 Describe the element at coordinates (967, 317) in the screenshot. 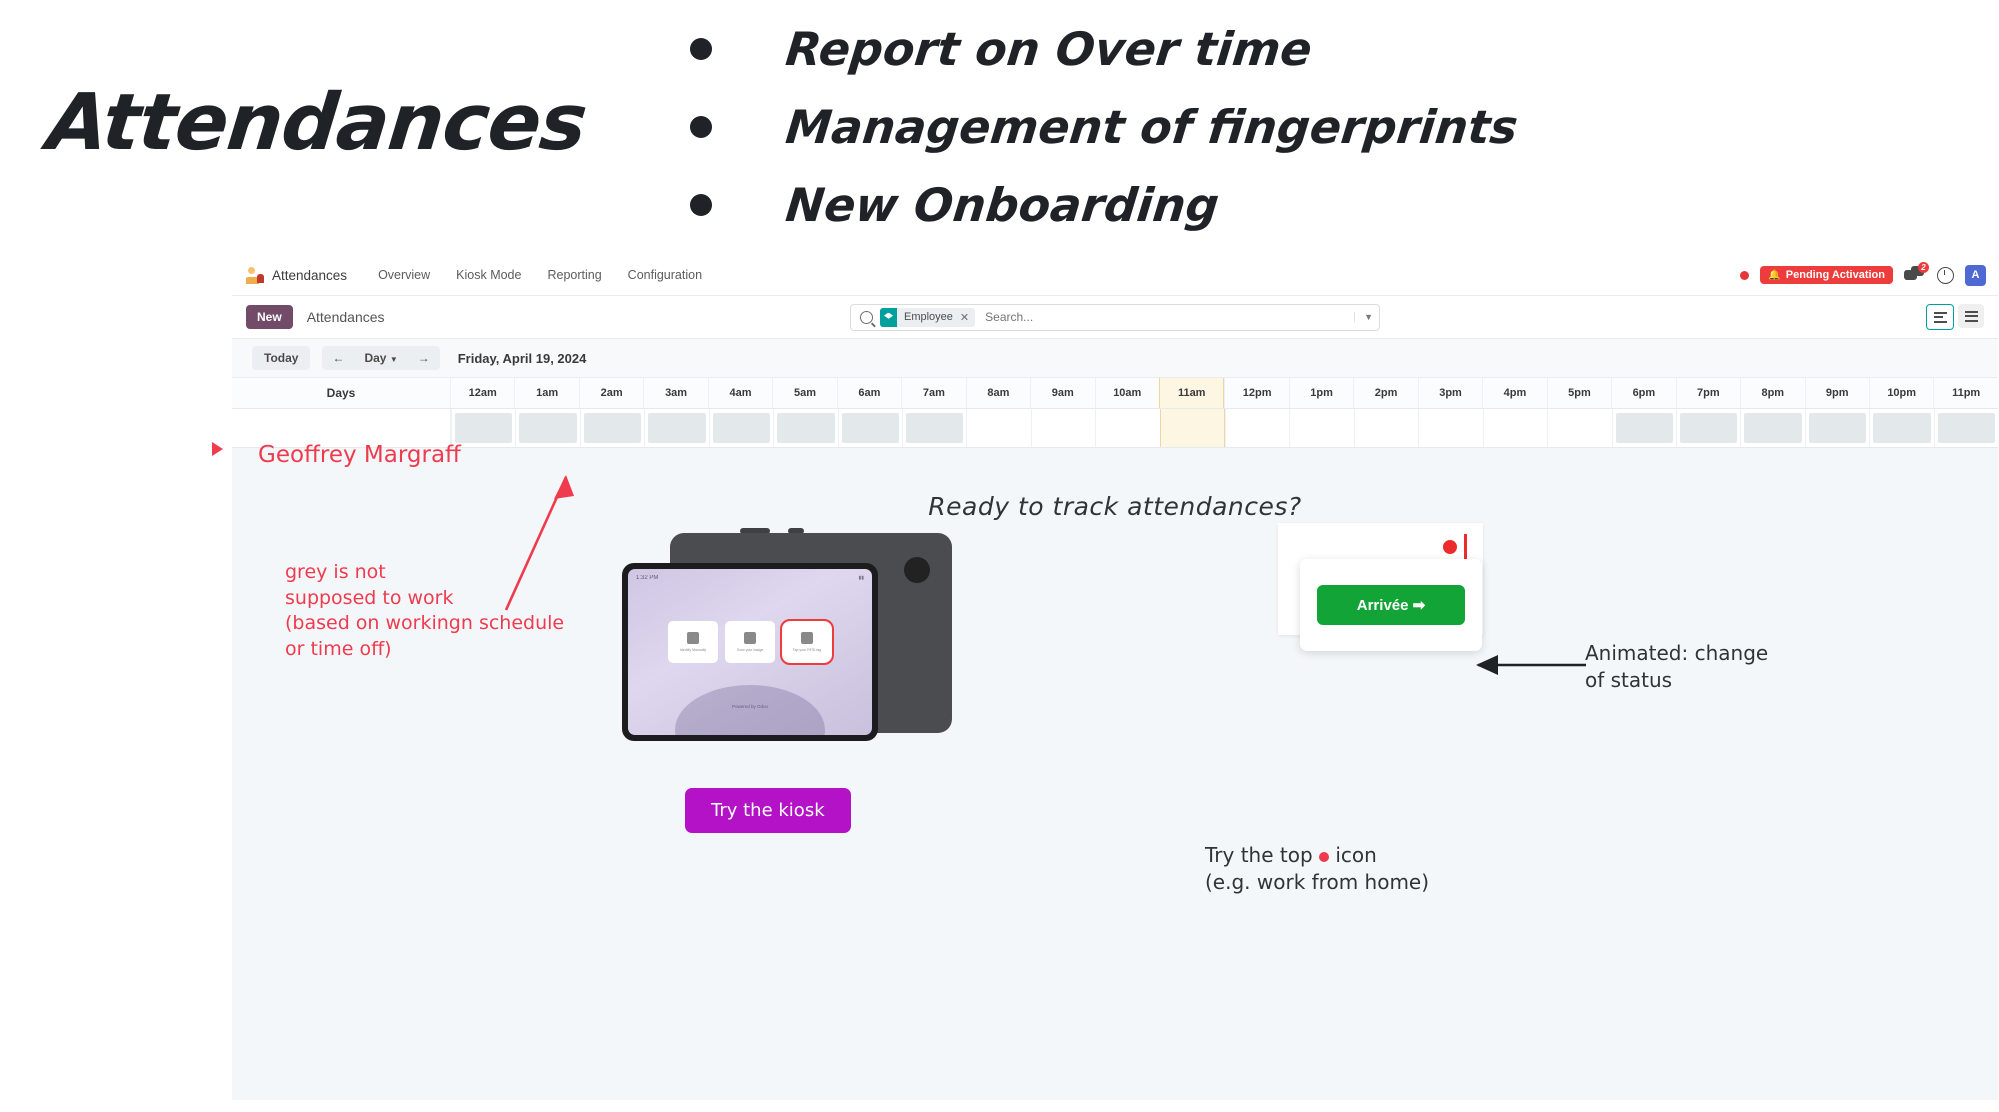

I see `close-icon: ✕` at that location.